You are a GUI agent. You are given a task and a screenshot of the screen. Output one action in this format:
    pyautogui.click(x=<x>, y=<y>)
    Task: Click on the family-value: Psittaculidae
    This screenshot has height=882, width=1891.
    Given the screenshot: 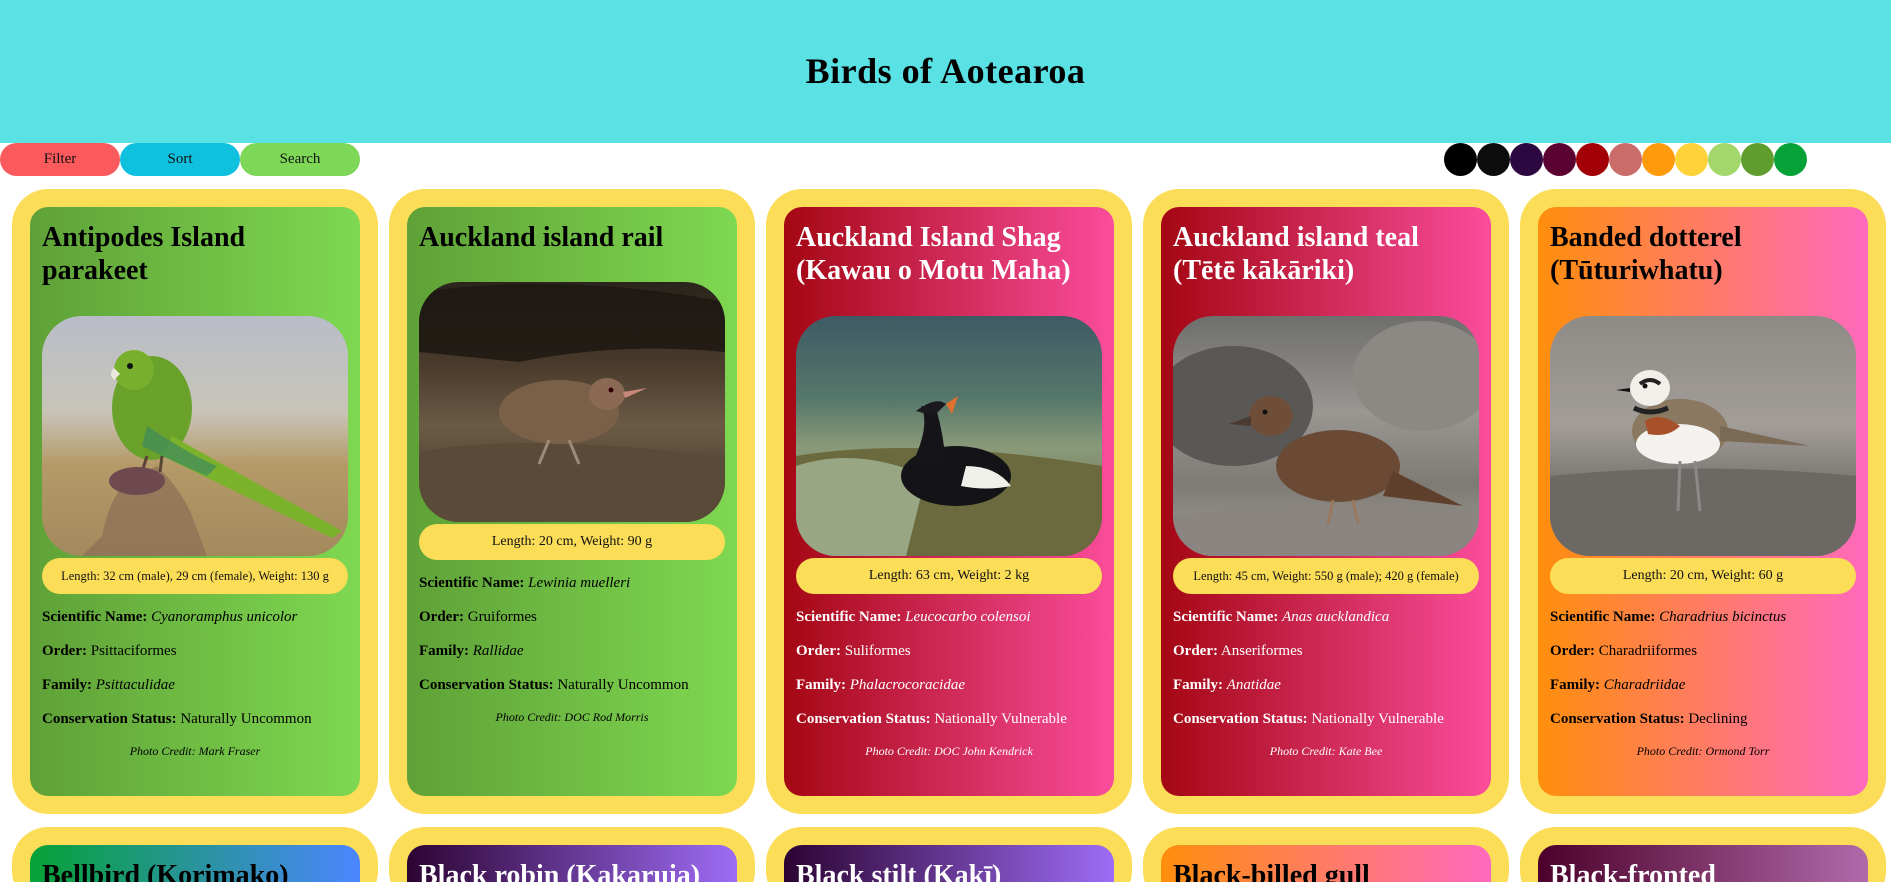 What is the action you would take?
    pyautogui.click(x=135, y=685)
    